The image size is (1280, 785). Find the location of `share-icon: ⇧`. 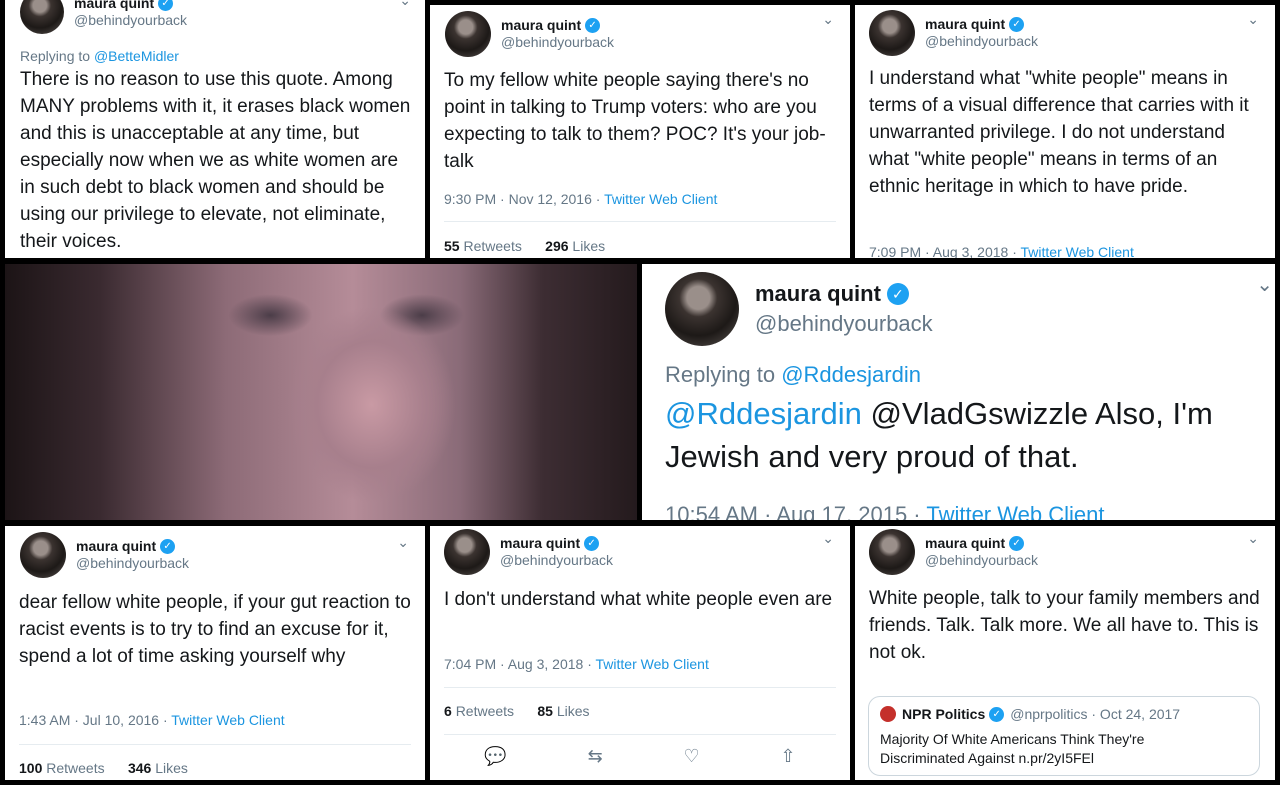

share-icon: ⇧ is located at coordinates (788, 756).